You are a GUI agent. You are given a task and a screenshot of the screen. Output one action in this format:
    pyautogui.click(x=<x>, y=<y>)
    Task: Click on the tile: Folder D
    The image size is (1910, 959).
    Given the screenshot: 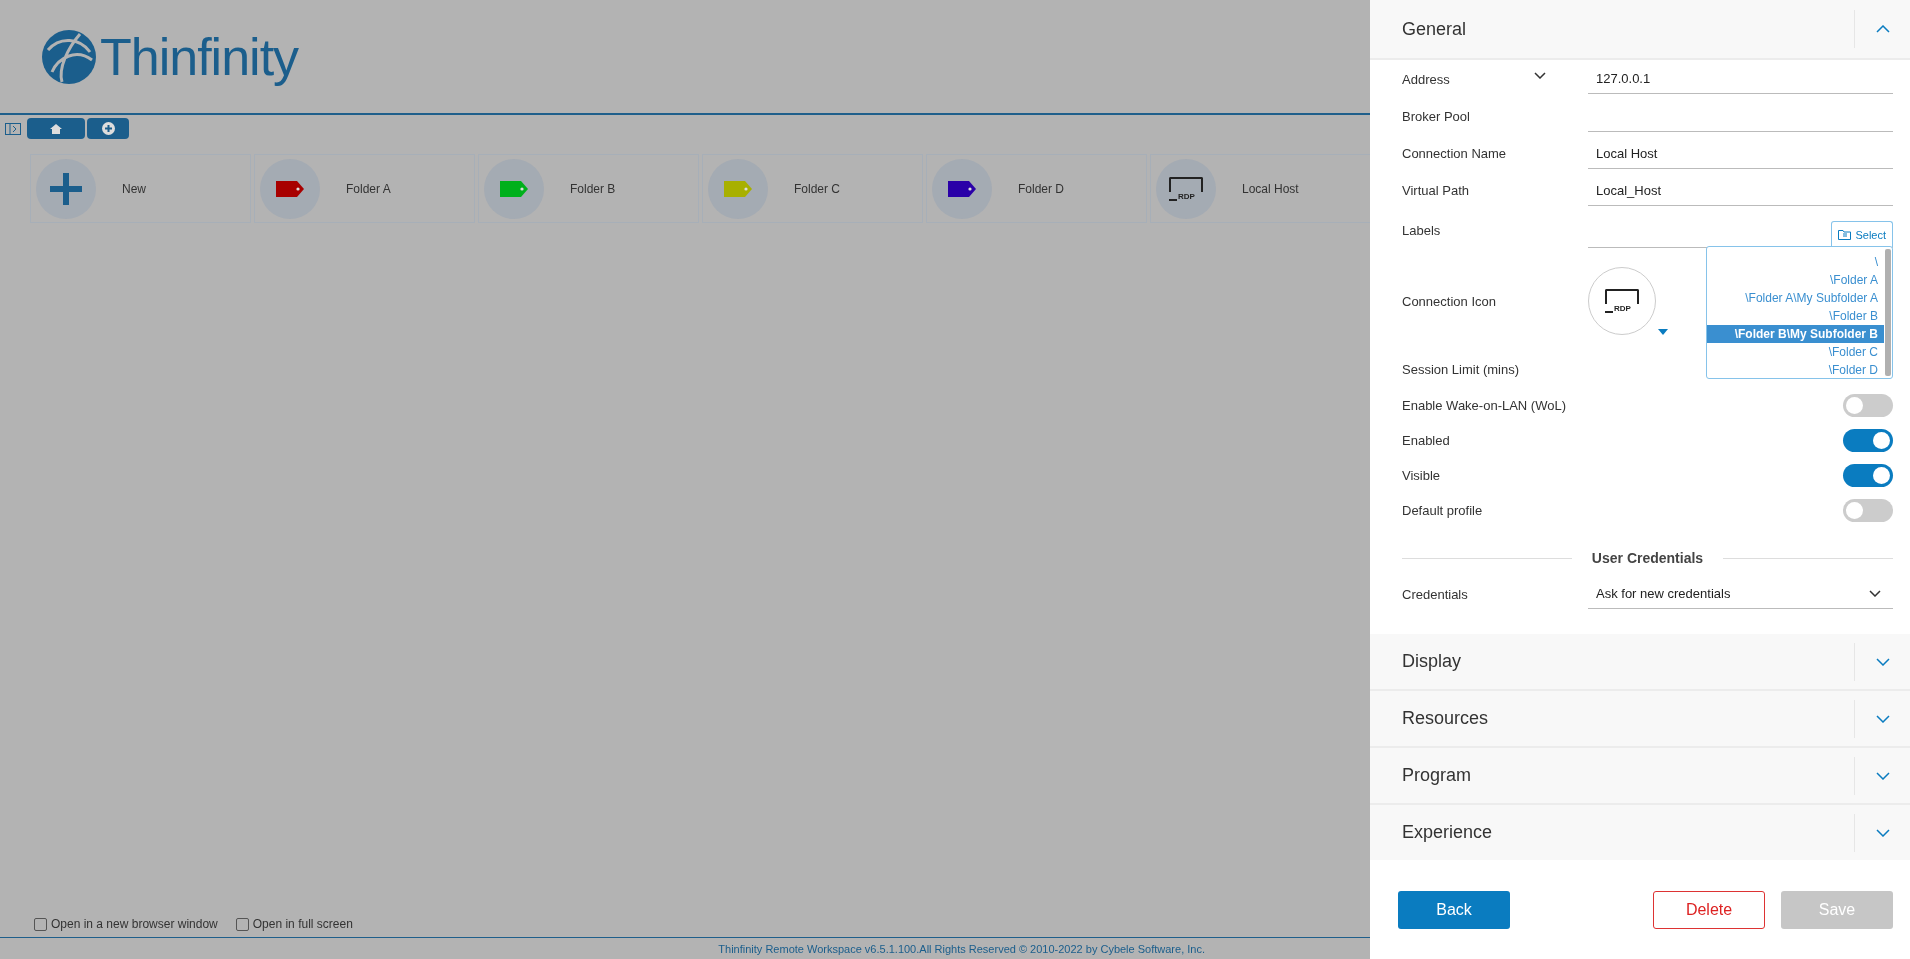 What is the action you would take?
    pyautogui.click(x=1036, y=188)
    